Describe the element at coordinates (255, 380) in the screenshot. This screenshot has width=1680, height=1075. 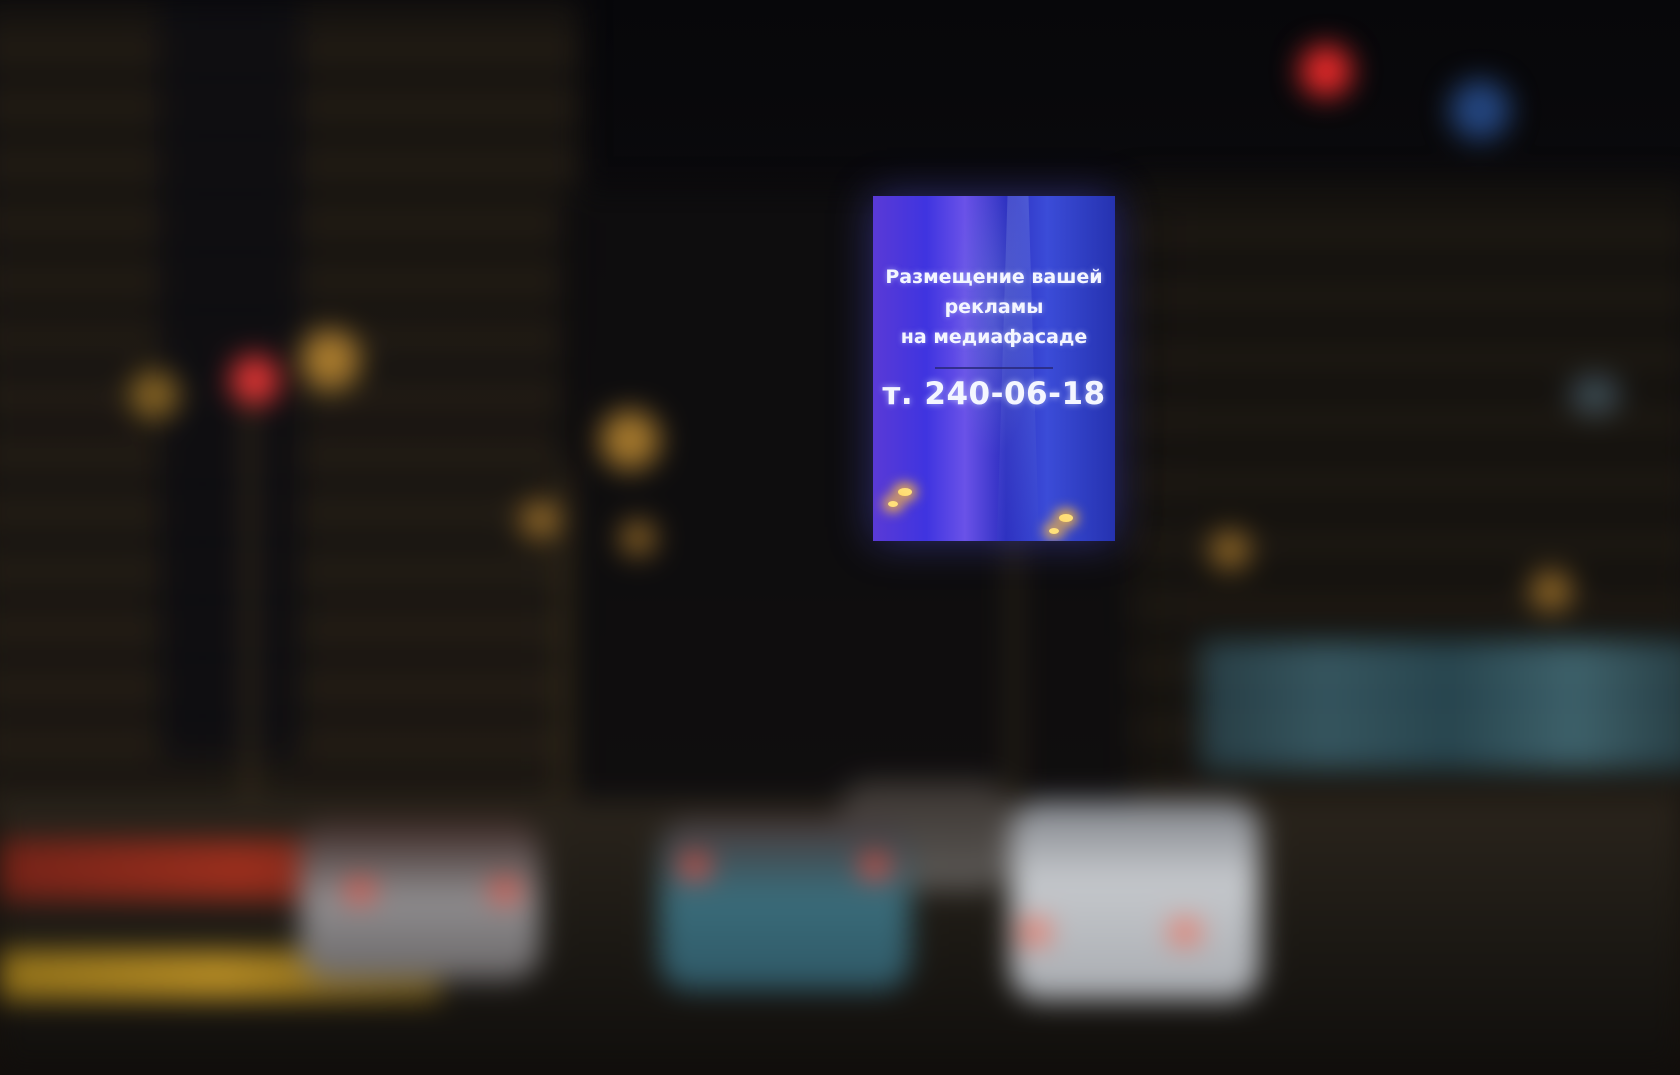
I see `red-traffic-light-left` at that location.